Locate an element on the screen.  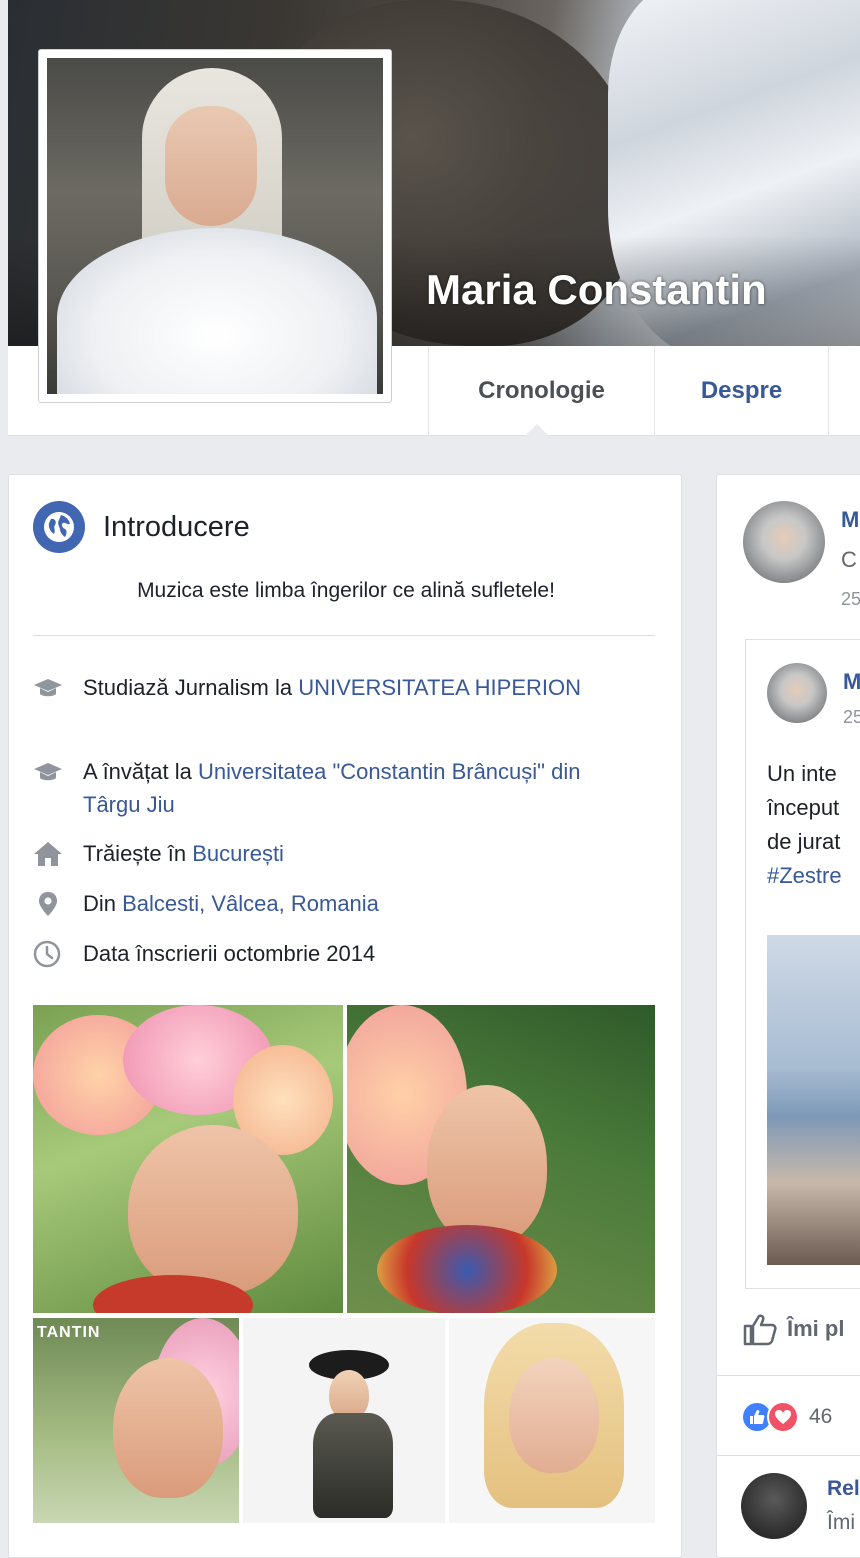
study-link: UNIVERSITATEA HIPERION is located at coordinates (439, 687).